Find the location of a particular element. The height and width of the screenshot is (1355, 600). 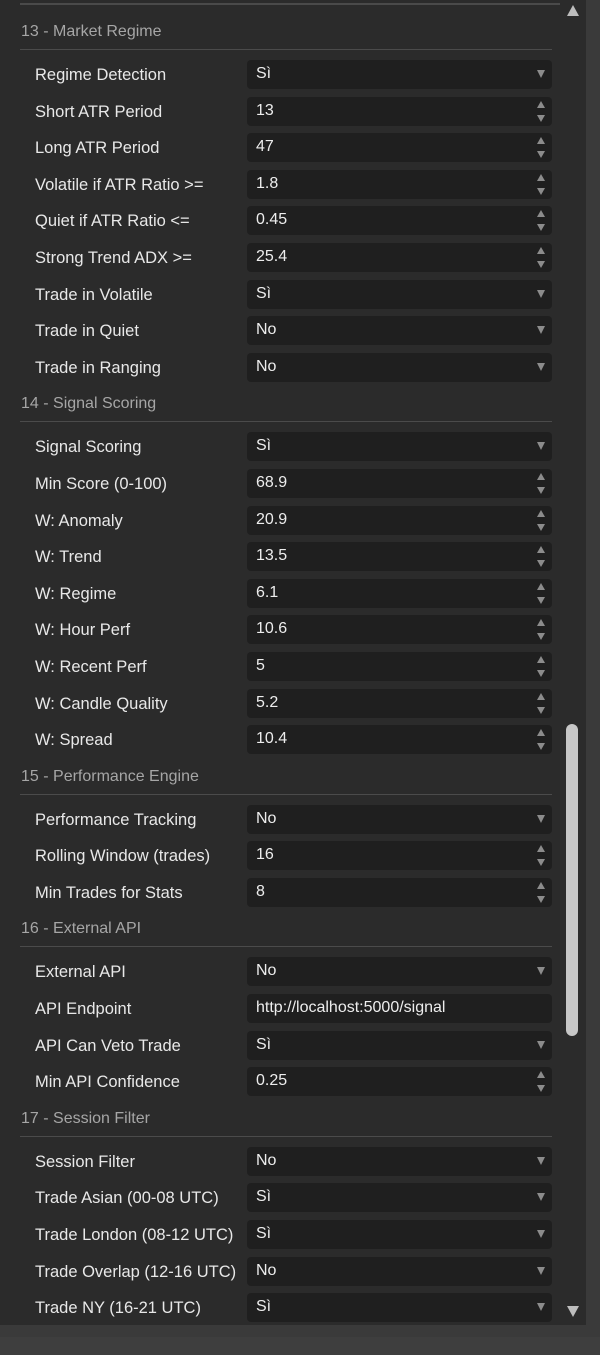

number-input: 0.45 is located at coordinates (399, 221).